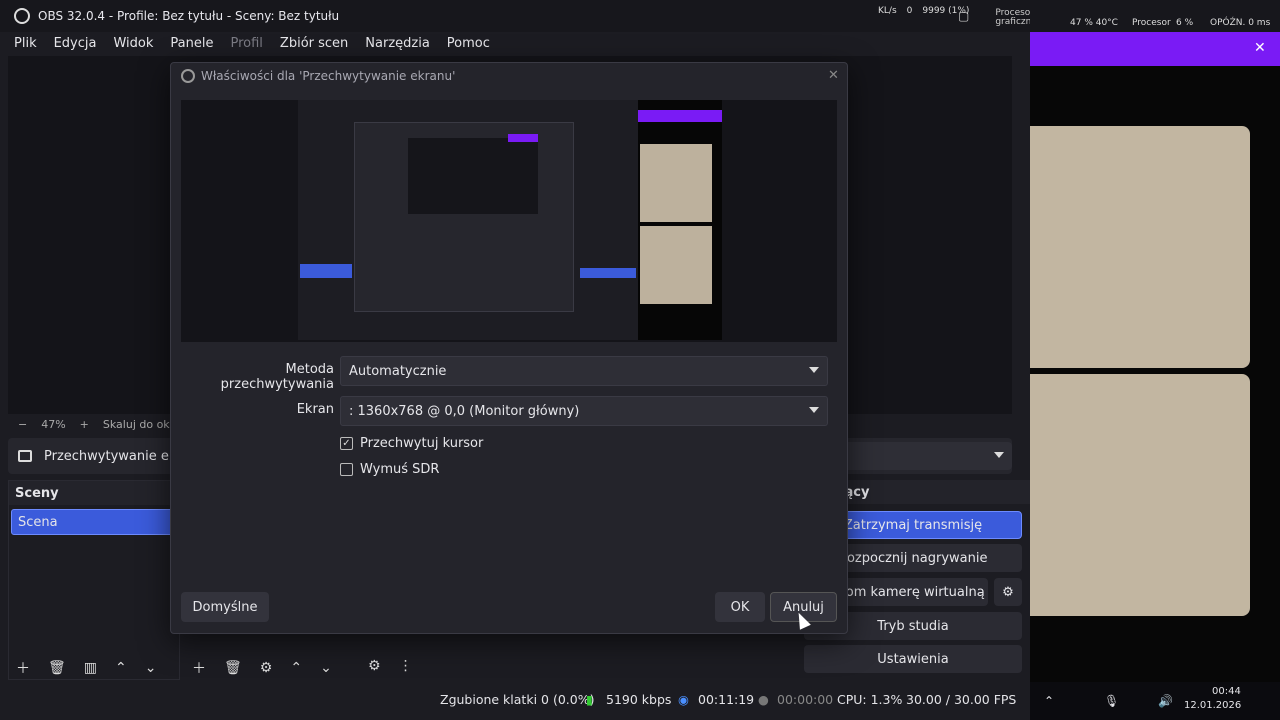  I want to click on move-up-icon: ⌃, so click(121, 668).